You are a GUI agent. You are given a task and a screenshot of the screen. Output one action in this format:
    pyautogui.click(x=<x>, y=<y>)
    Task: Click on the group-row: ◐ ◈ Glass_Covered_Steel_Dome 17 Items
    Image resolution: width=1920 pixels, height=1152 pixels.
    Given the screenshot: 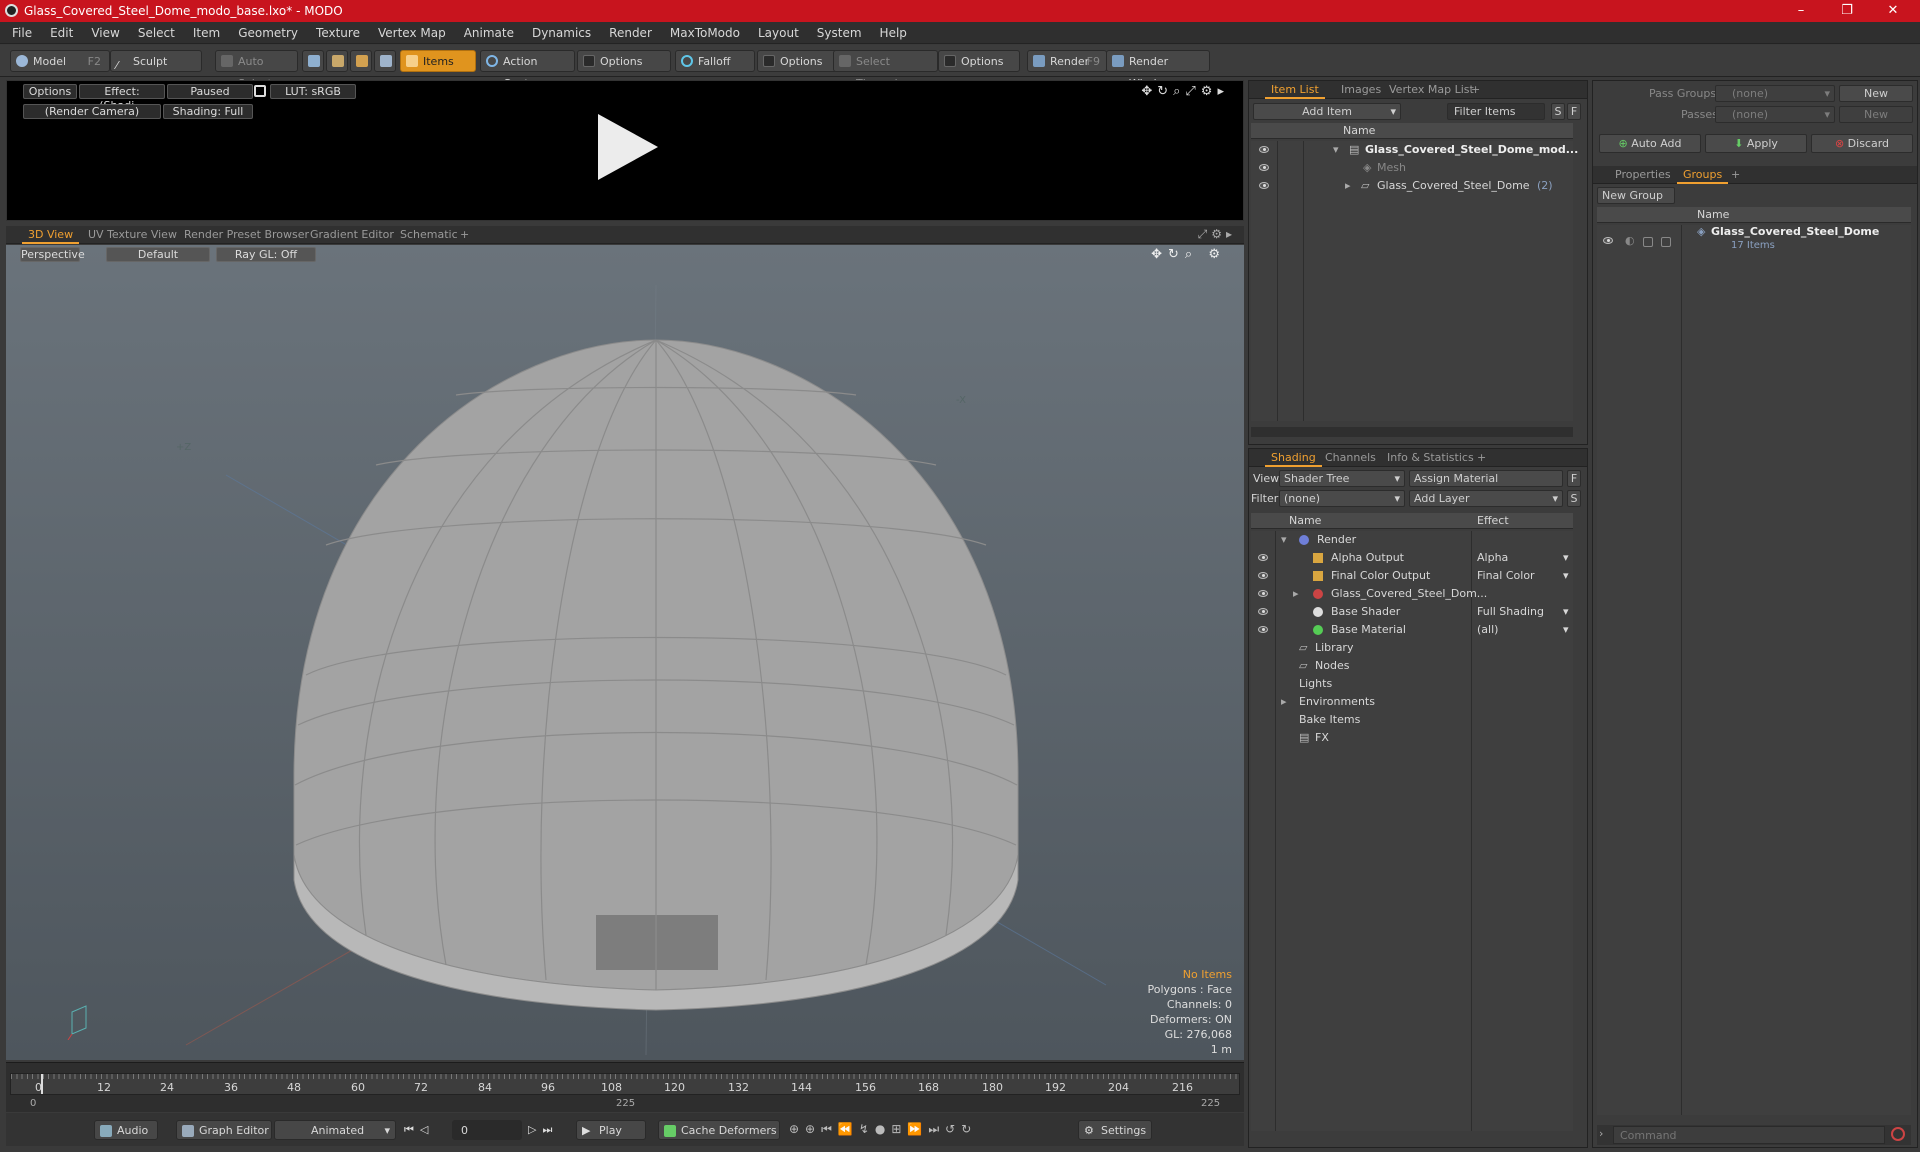 What is the action you would take?
    pyautogui.click(x=1754, y=241)
    